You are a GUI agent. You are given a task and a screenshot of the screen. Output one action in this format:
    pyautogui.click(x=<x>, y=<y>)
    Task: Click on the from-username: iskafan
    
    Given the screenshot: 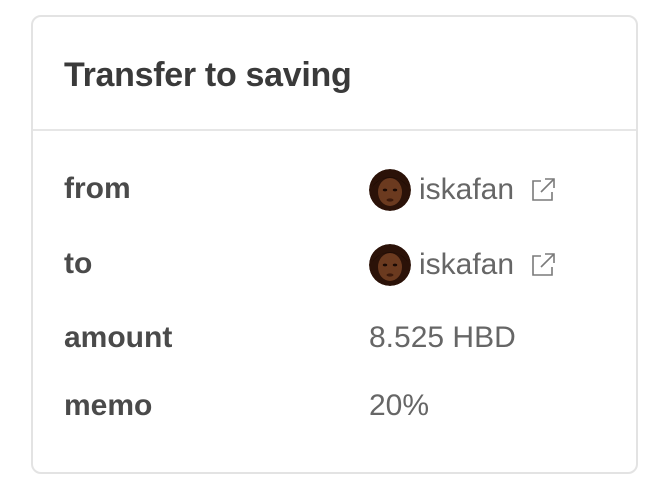 What is the action you would take?
    pyautogui.click(x=466, y=190)
    